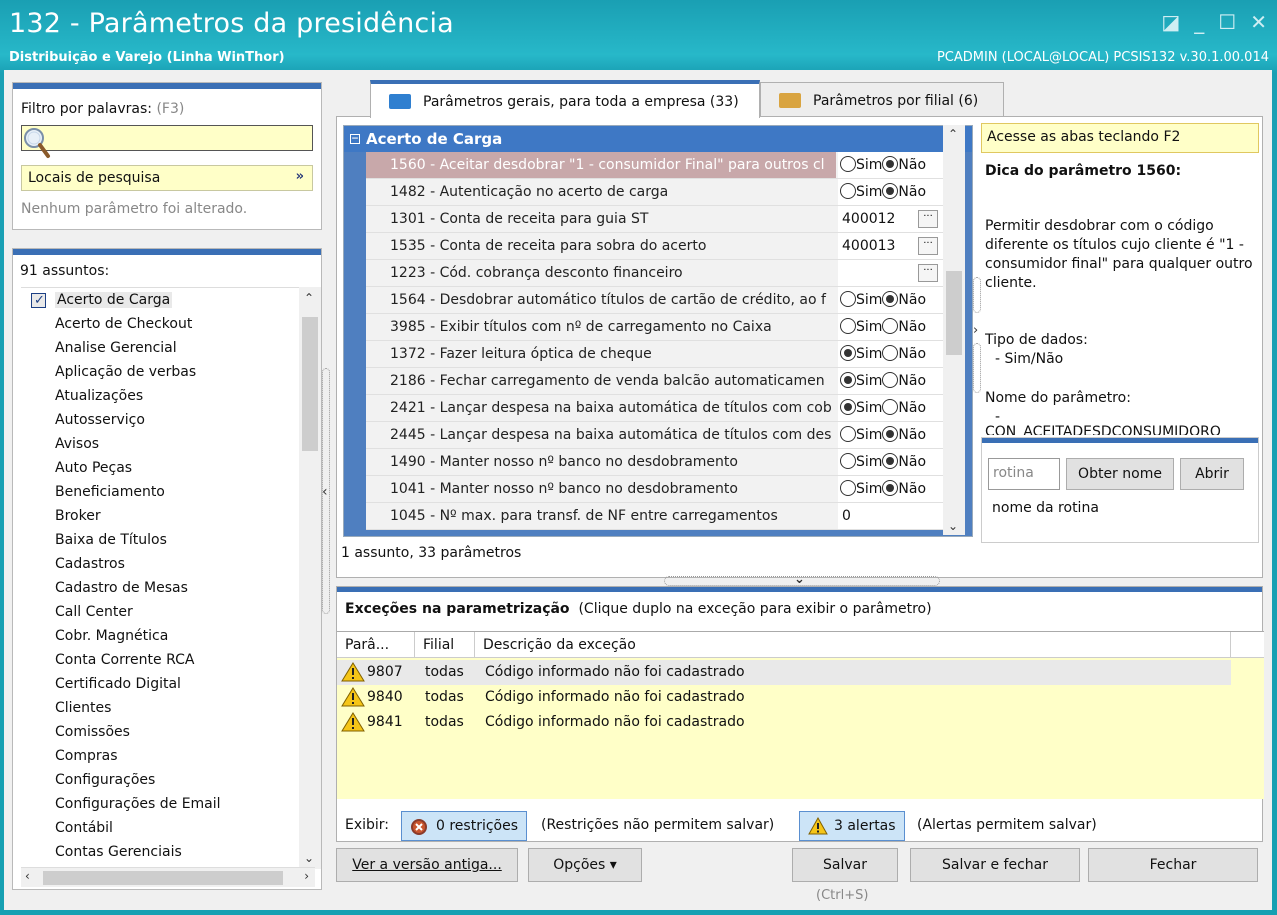 Image resolution: width=1277 pixels, height=915 pixels. I want to click on restore-icon: ◪, so click(1170, 22).